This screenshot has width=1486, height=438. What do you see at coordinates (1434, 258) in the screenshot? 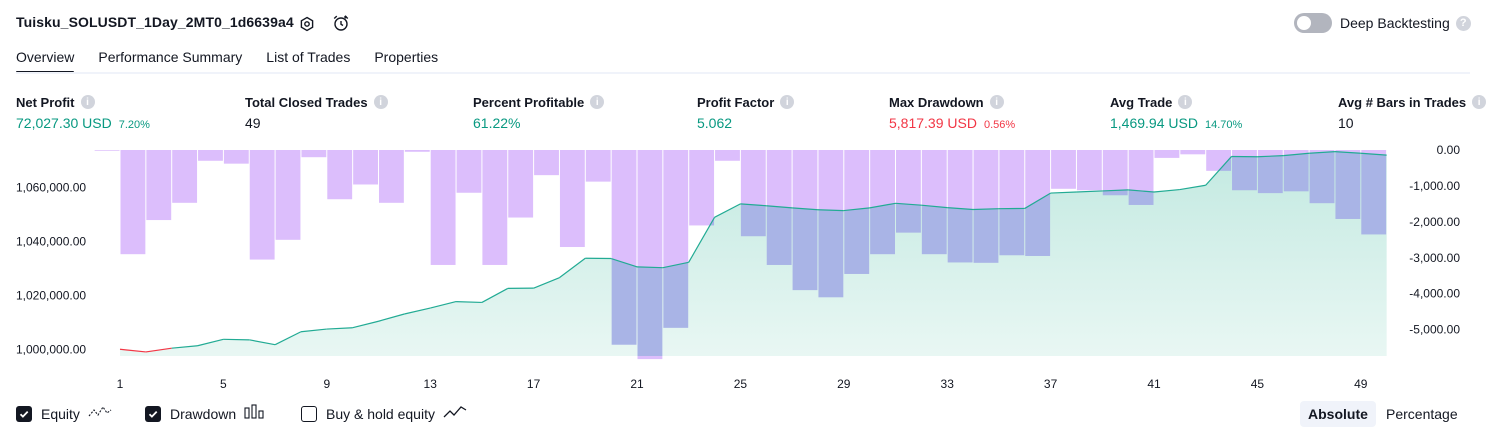
I see `right-axis-tick: -3,000.00` at bounding box center [1434, 258].